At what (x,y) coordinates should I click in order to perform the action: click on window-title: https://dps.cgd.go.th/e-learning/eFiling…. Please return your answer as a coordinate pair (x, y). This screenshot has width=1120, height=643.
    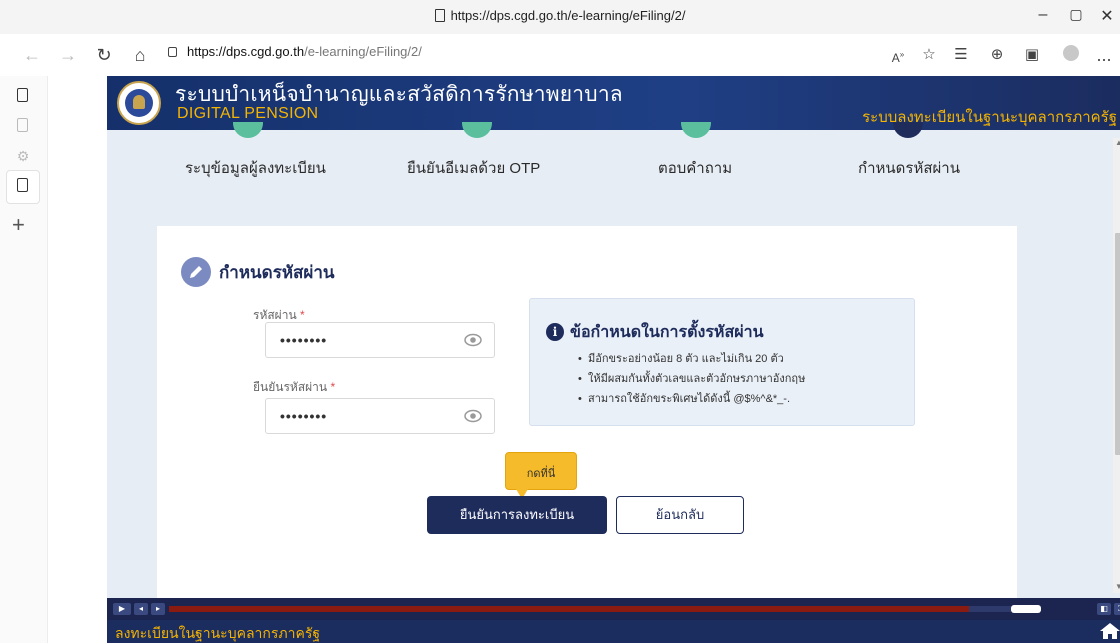
    Looking at the image, I should click on (560, 15).